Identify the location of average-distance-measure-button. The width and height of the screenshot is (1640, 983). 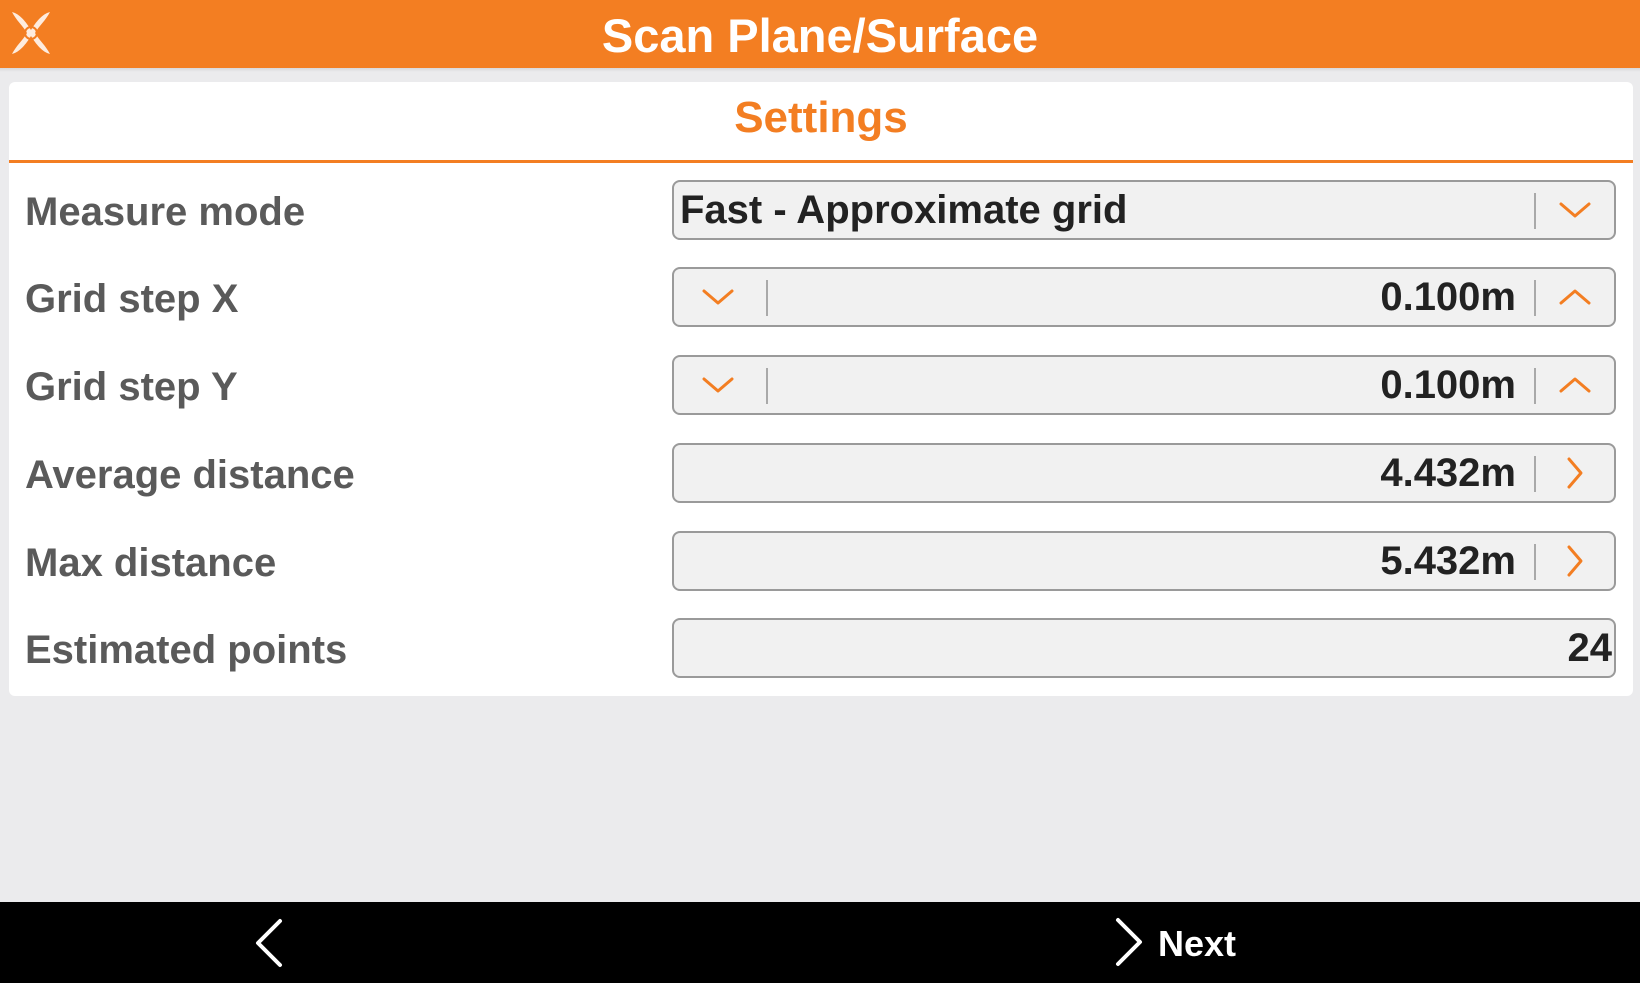
(1575, 473).